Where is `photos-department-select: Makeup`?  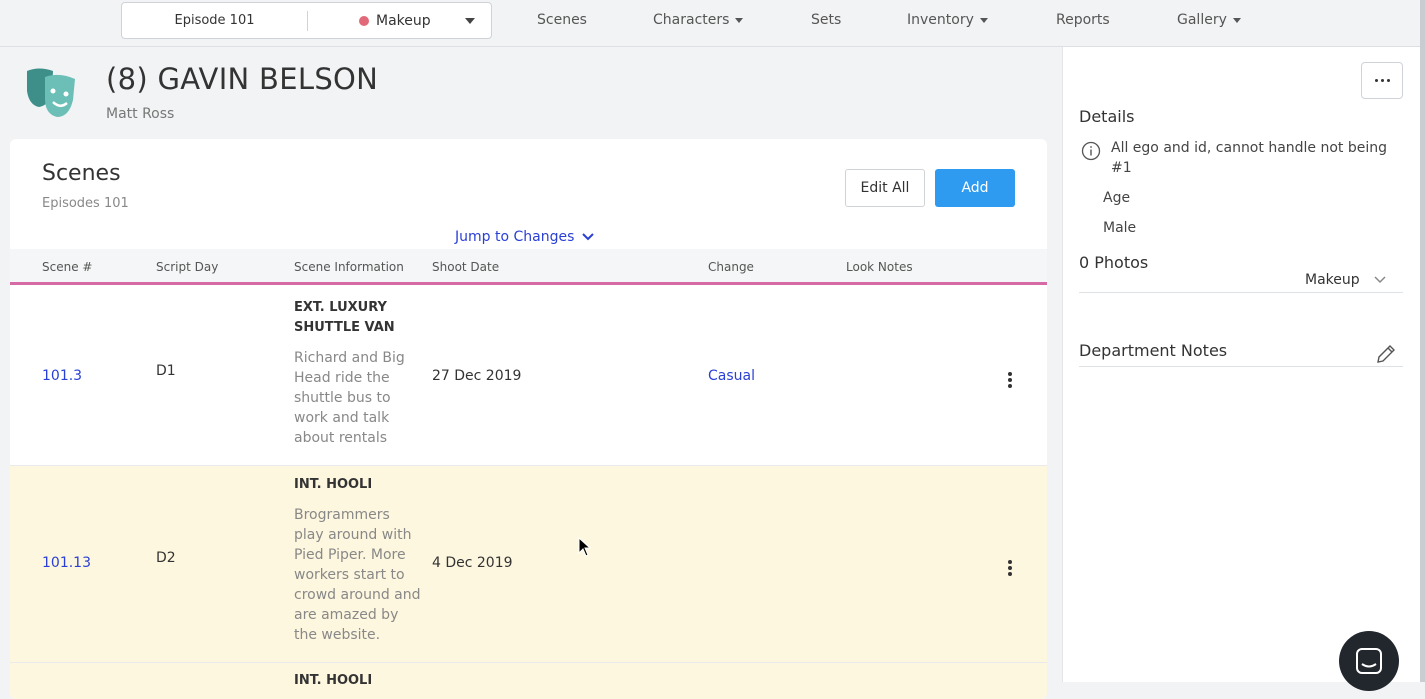 photos-department-select: Makeup is located at coordinates (1345, 280).